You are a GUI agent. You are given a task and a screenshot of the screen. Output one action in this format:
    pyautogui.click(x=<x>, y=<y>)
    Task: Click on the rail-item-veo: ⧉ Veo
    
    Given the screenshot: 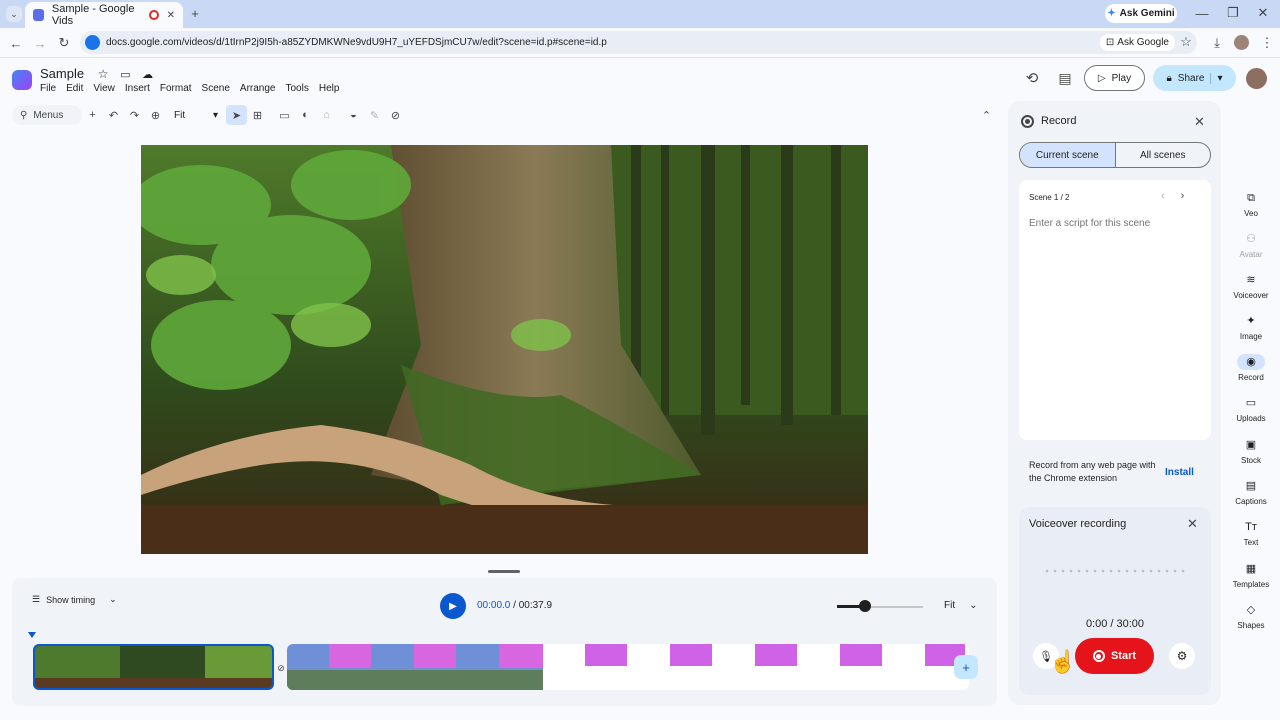 What is the action you would take?
    pyautogui.click(x=1251, y=204)
    